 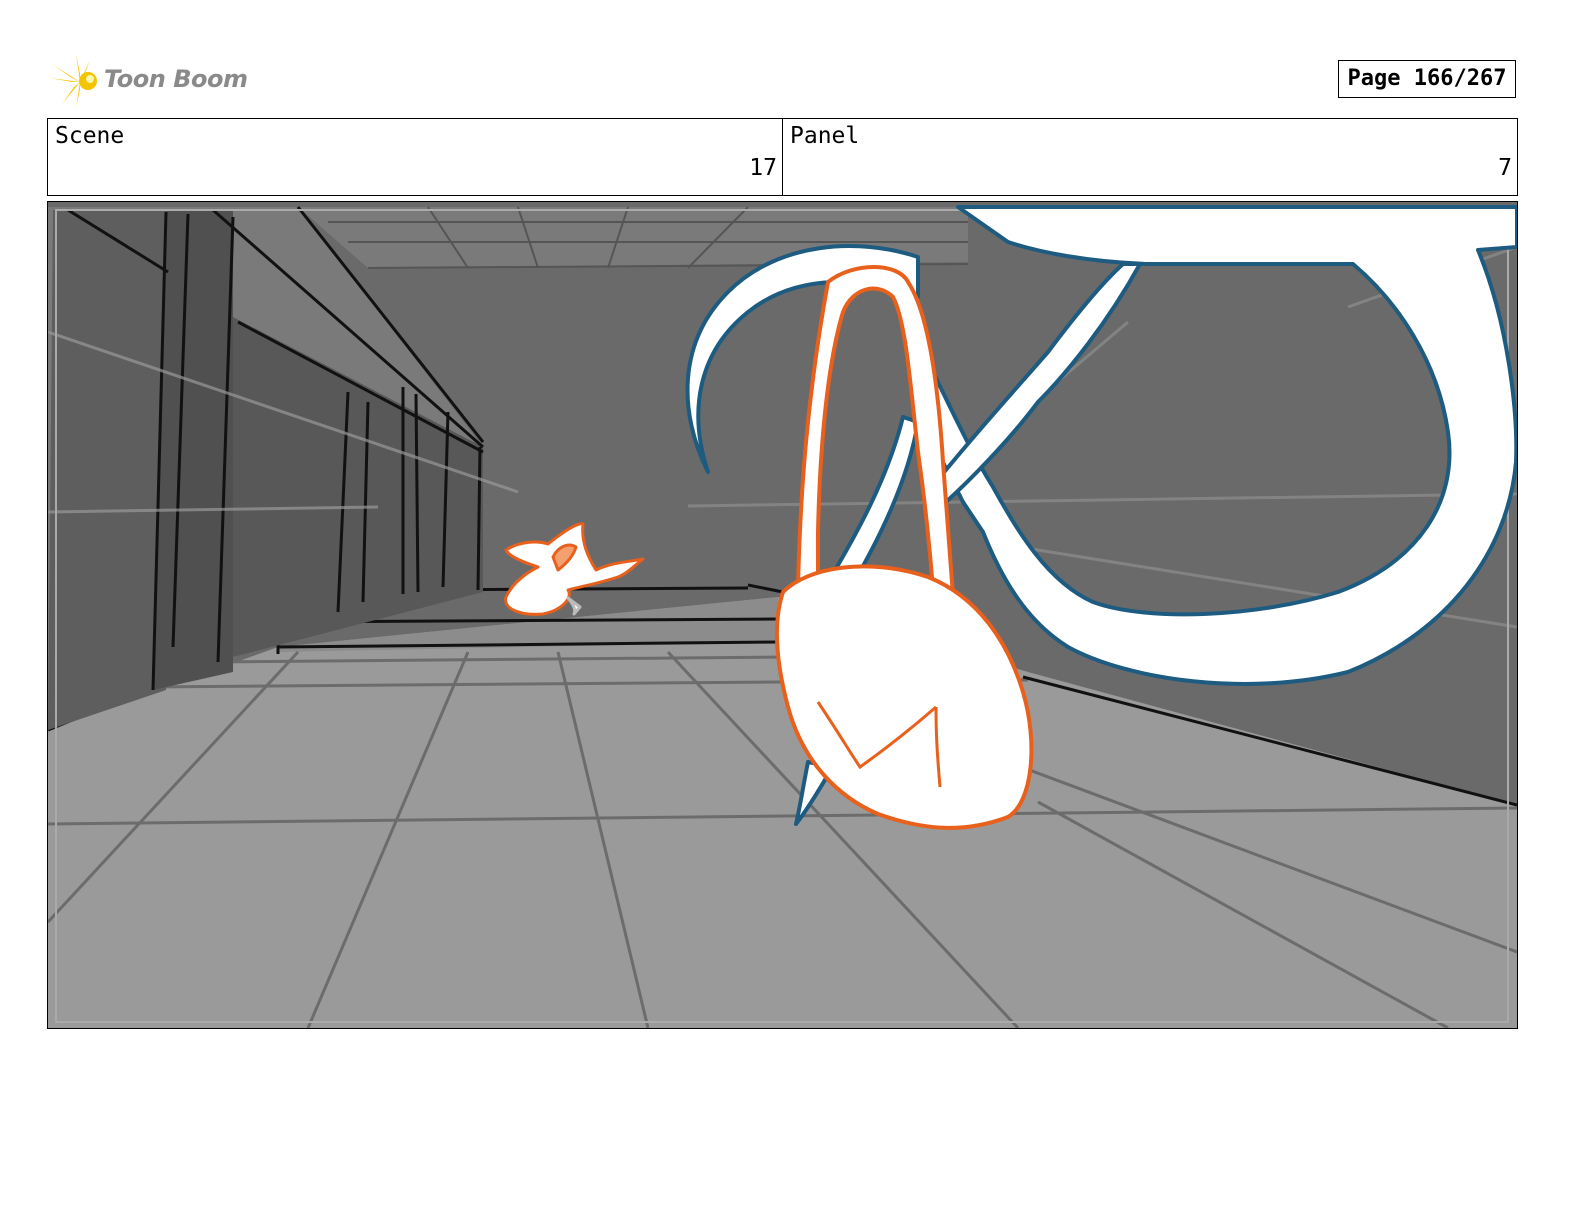 What do you see at coordinates (415, 157) in the screenshot?
I see `scene-cell: Scene 17` at bounding box center [415, 157].